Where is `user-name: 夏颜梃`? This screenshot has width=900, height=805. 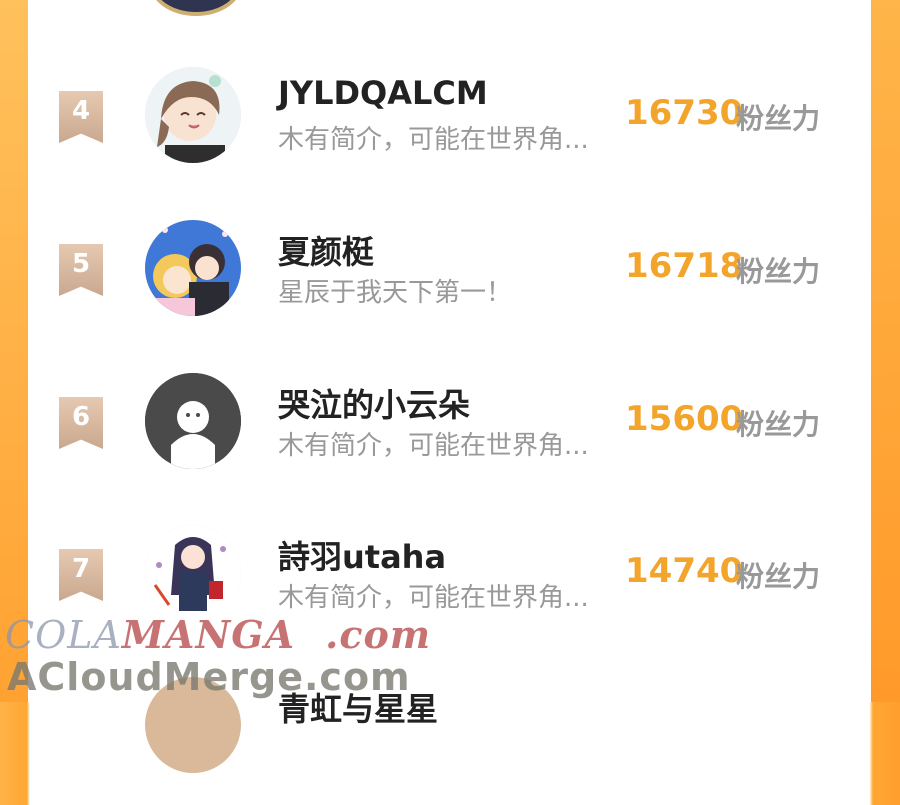 user-name: 夏颜梃 is located at coordinates (326, 250).